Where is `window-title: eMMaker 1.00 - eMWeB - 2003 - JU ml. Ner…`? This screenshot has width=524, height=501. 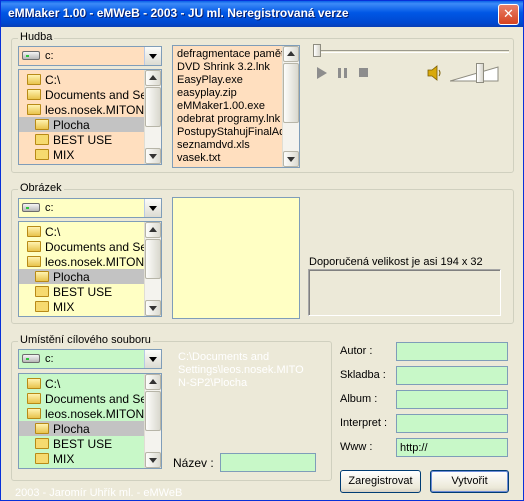 window-title: eMMaker 1.00 - eMWeB - 2003 - JU ml. Ner… is located at coordinates (178, 13).